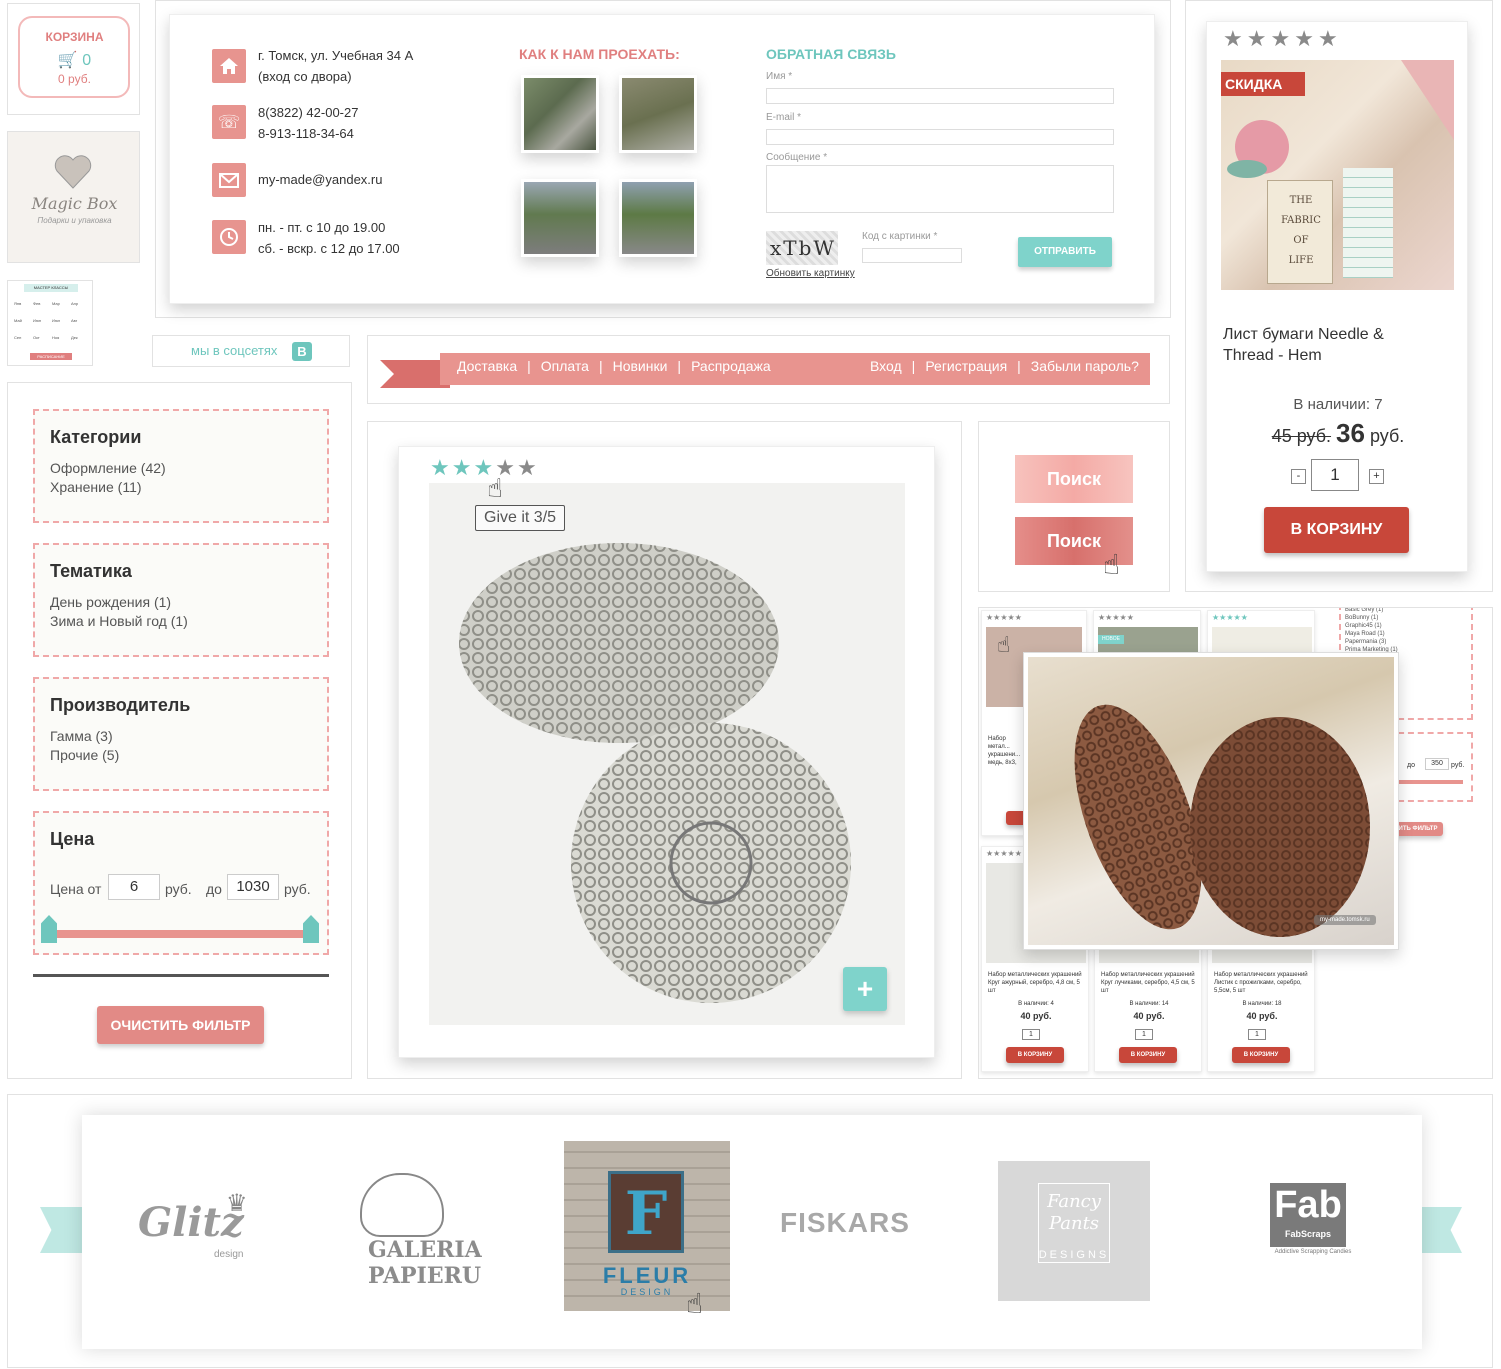 Image resolution: width=1501 pixels, height=1369 pixels. I want to click on maker-item: Прочие (5), so click(84, 755).